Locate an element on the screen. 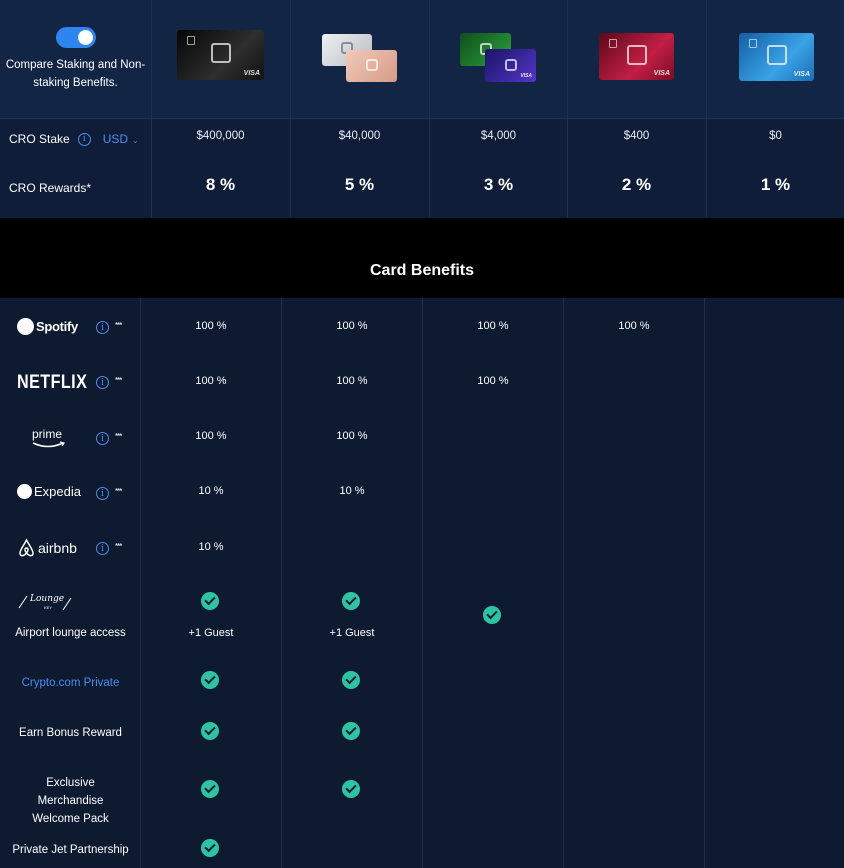 The image size is (844, 868). midnight-blue-card-image: VISA is located at coordinates (776, 57).